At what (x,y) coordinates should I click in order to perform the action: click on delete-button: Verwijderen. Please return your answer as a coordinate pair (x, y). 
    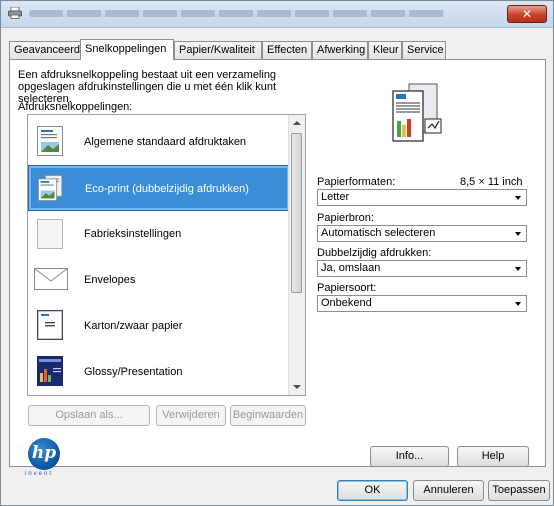
    Looking at the image, I should click on (191, 415).